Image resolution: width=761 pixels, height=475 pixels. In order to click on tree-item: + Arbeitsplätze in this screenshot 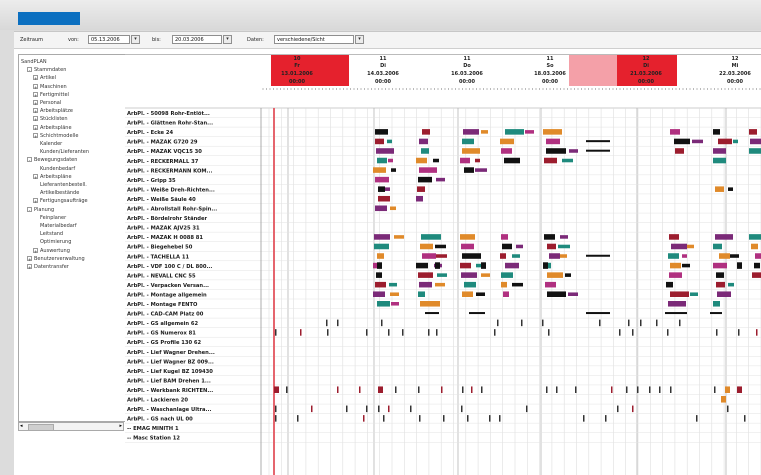, I will do `click(53, 111)`.